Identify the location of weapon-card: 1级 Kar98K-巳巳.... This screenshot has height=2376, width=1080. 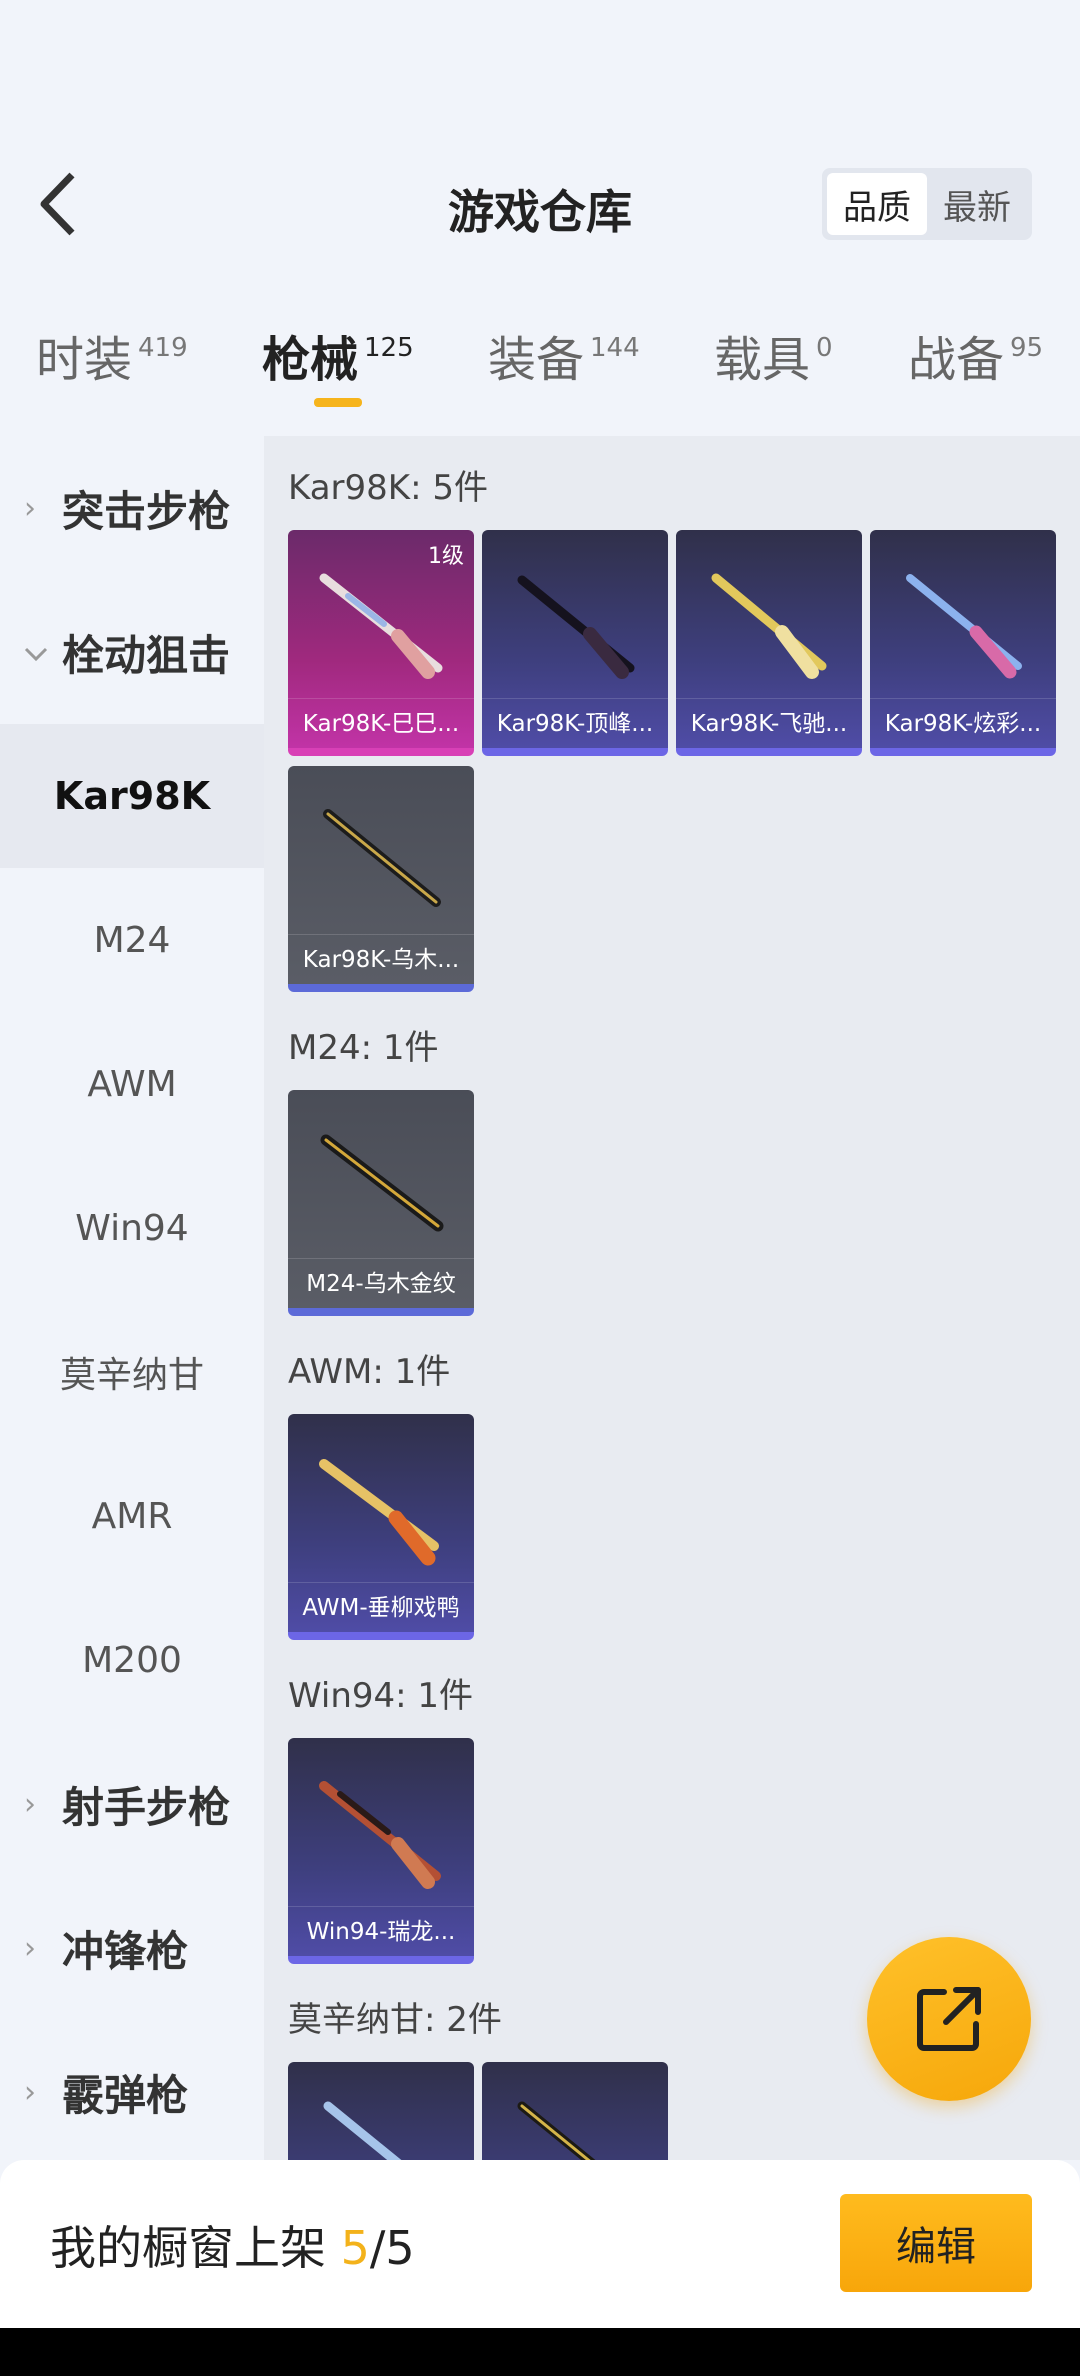
(381, 643).